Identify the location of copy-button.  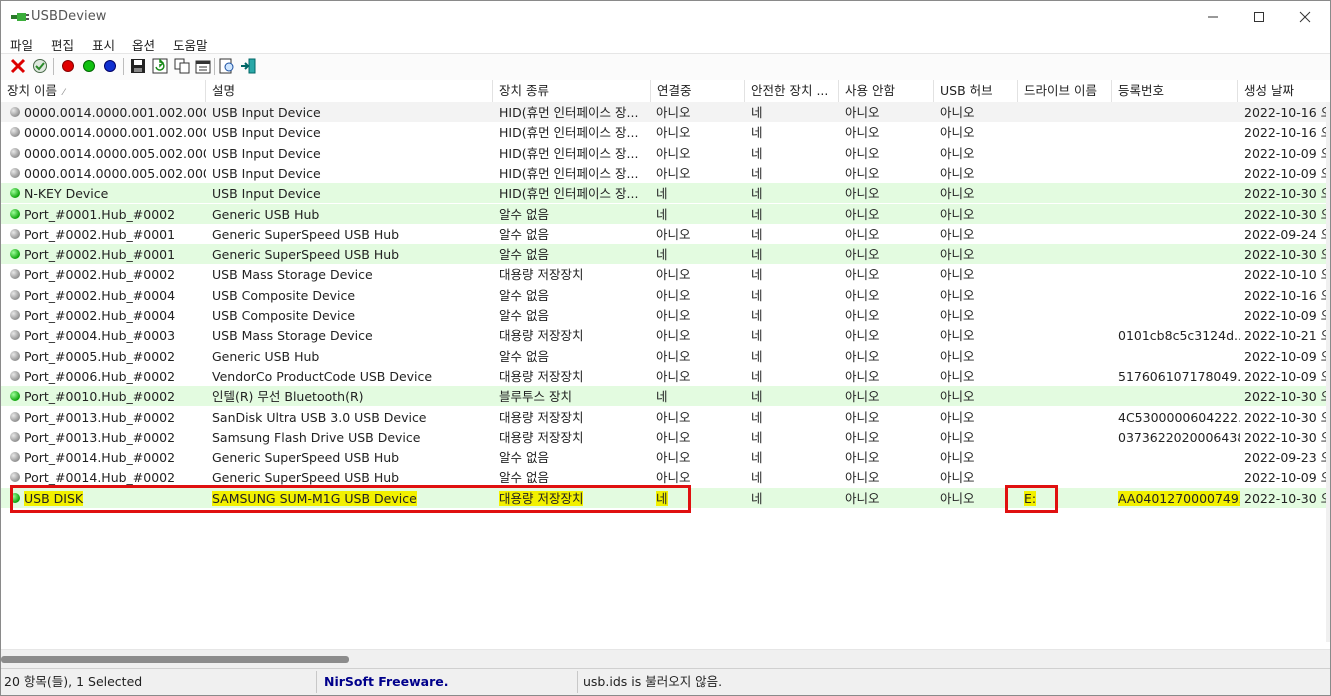
(182, 66).